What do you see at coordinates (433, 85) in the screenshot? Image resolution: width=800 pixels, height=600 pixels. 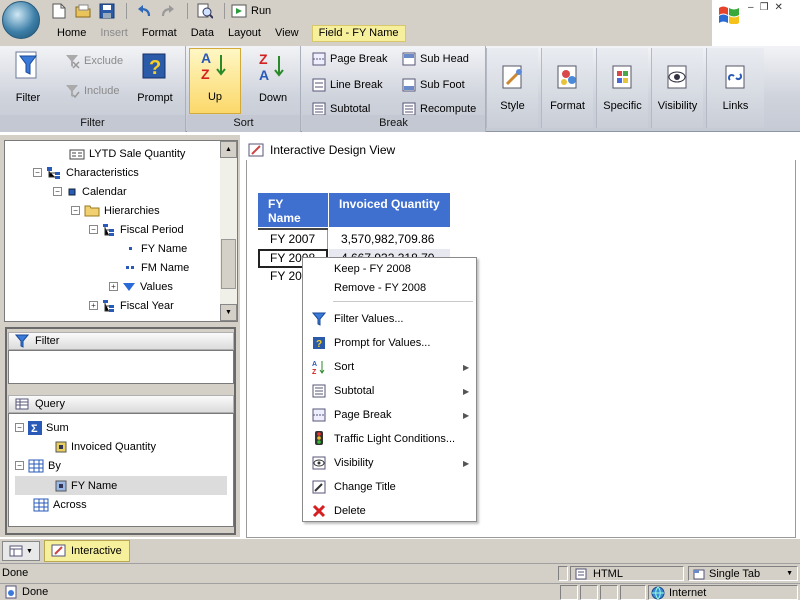 I see `sub-foot-button: Sub Foot` at bounding box center [433, 85].